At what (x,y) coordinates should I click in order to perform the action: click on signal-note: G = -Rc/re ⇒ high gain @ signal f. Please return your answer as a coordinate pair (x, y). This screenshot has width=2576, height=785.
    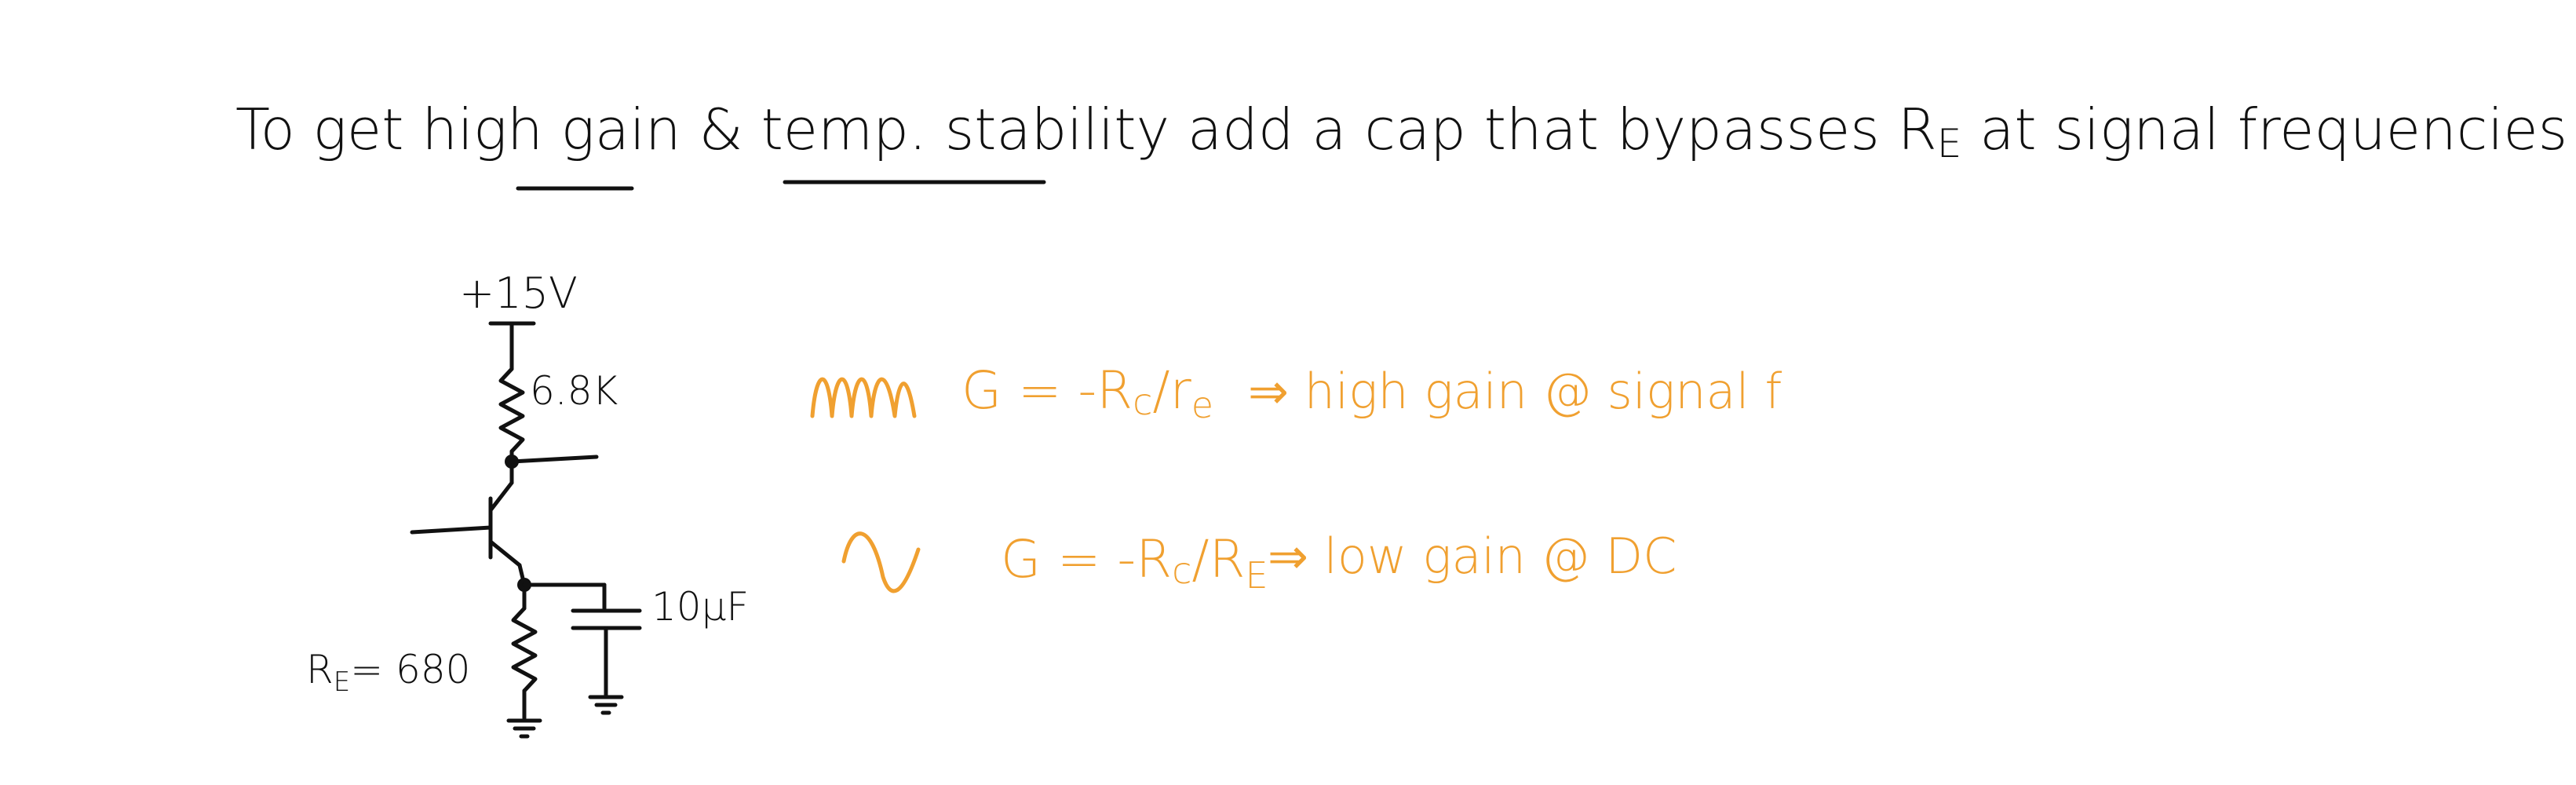
    Looking at the image, I should click on (1296, 393).